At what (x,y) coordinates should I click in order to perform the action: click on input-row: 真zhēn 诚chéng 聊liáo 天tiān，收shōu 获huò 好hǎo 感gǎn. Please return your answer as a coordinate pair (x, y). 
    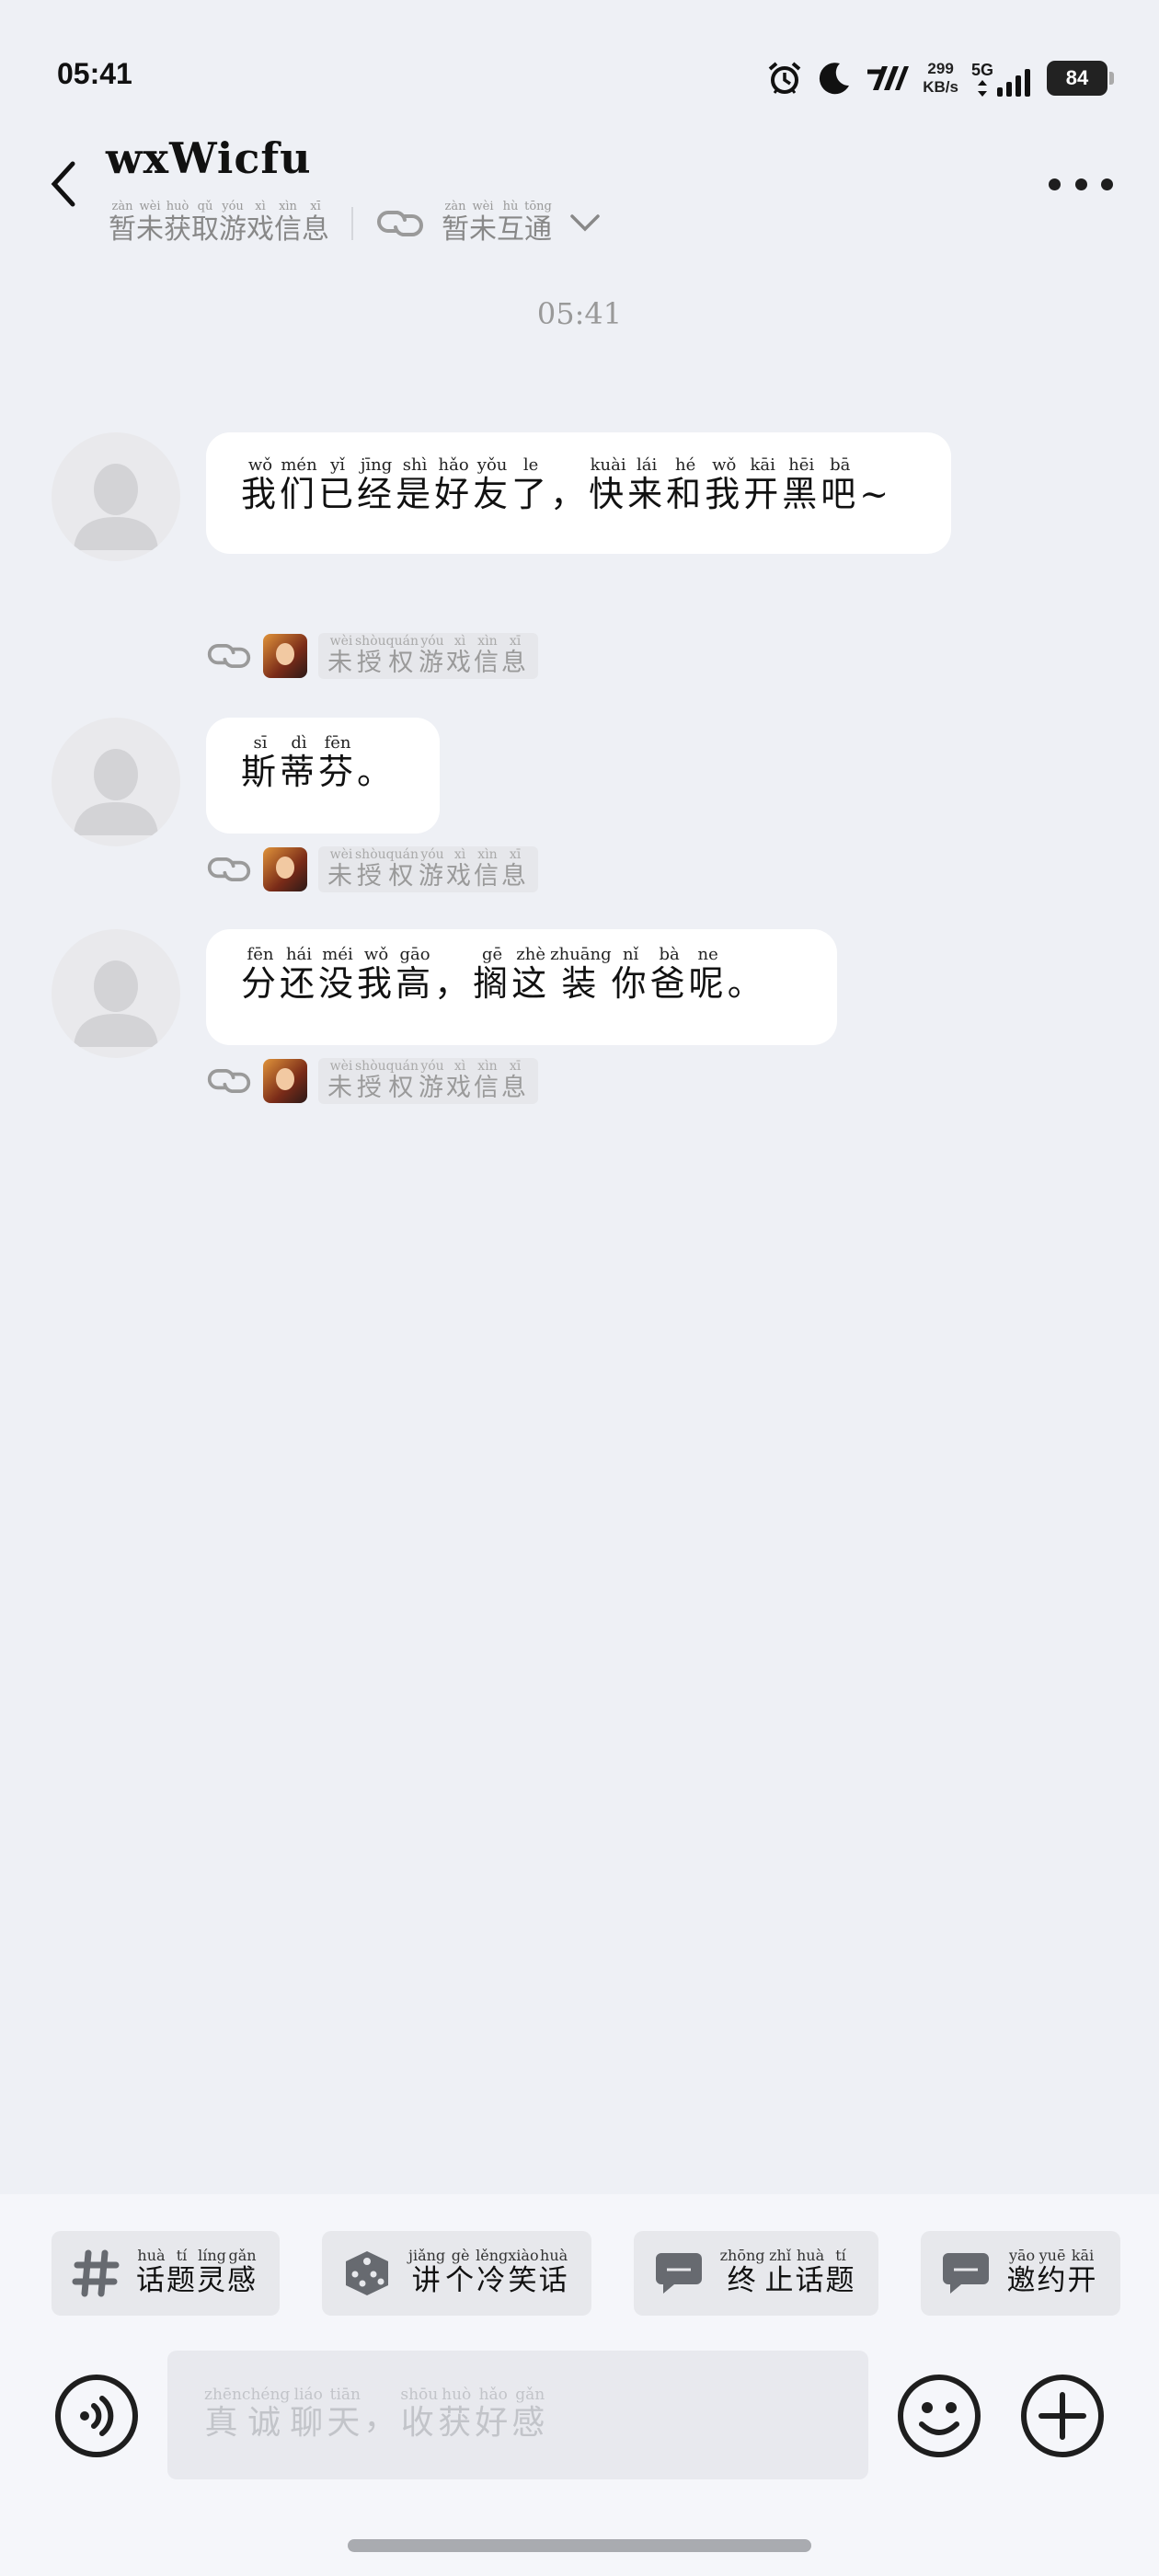
    Looking at the image, I should click on (579, 2415).